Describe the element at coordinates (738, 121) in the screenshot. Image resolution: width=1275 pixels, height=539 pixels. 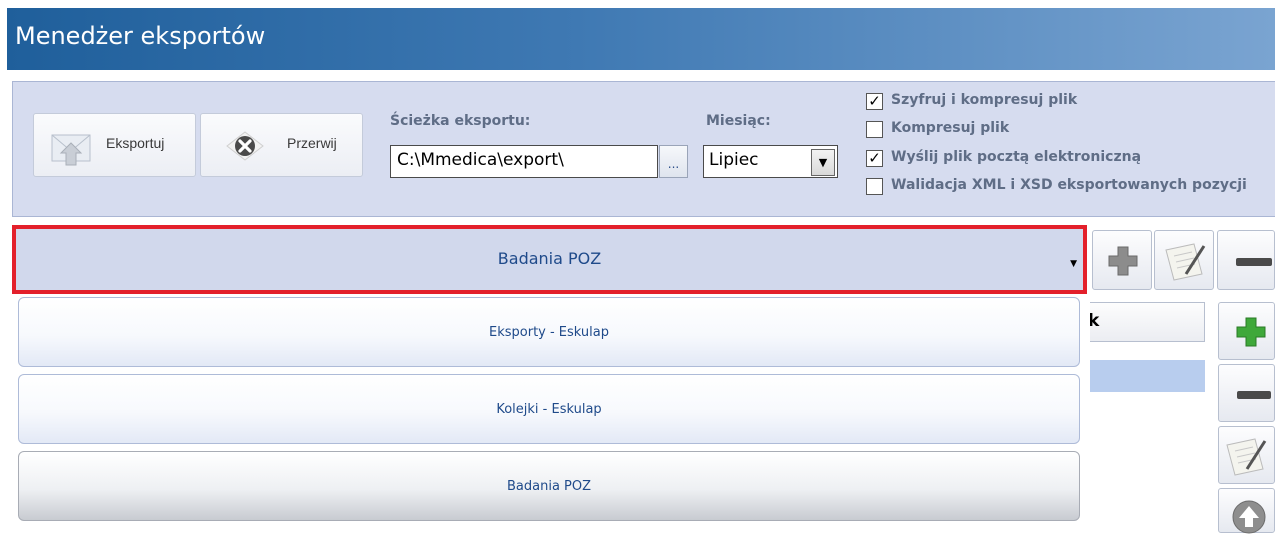
I see `month-label: Miesiąc:` at that location.